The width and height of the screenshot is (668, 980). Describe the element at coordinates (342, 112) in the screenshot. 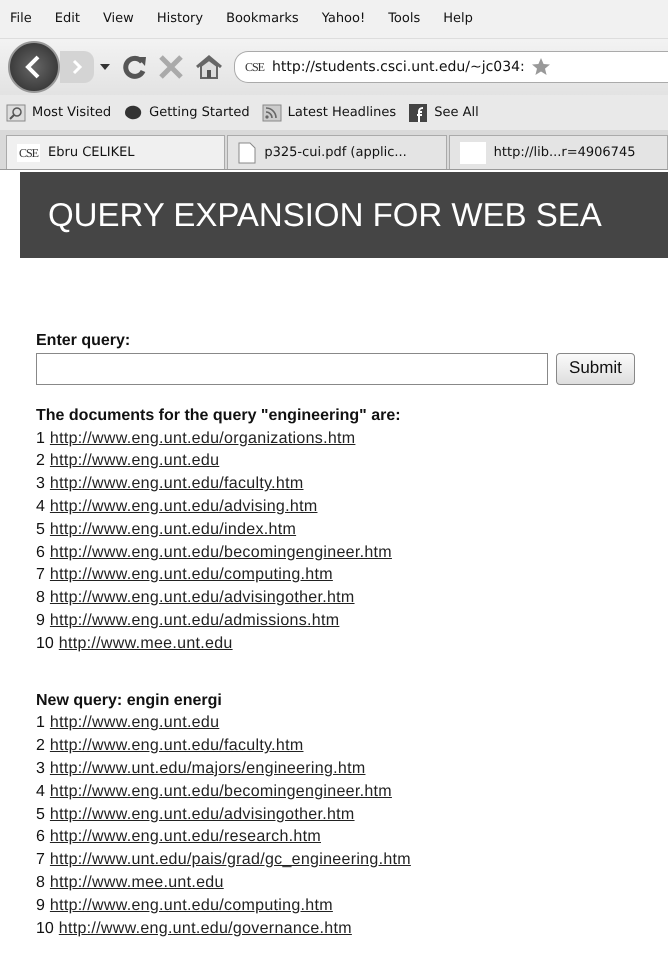

I see `bookmark-link: Latest Headlines` at that location.